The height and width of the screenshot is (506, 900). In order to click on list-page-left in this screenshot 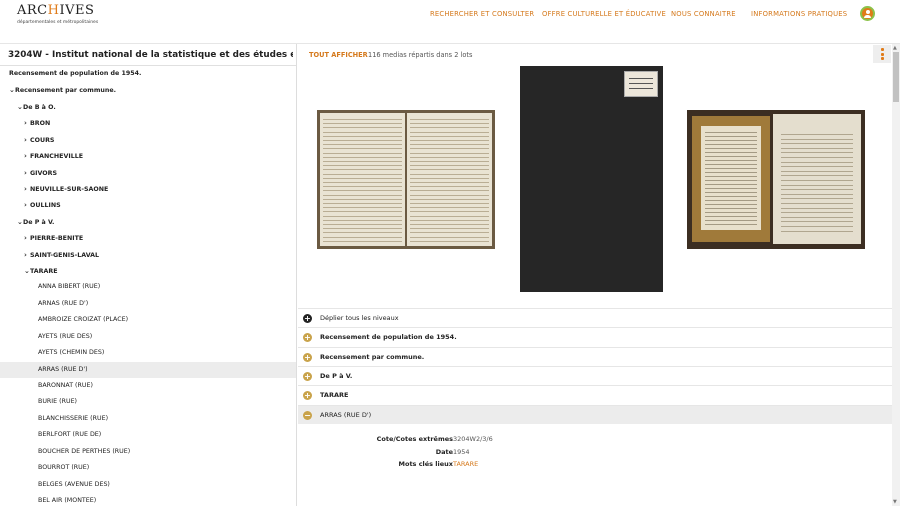, I will do `click(731, 179)`.